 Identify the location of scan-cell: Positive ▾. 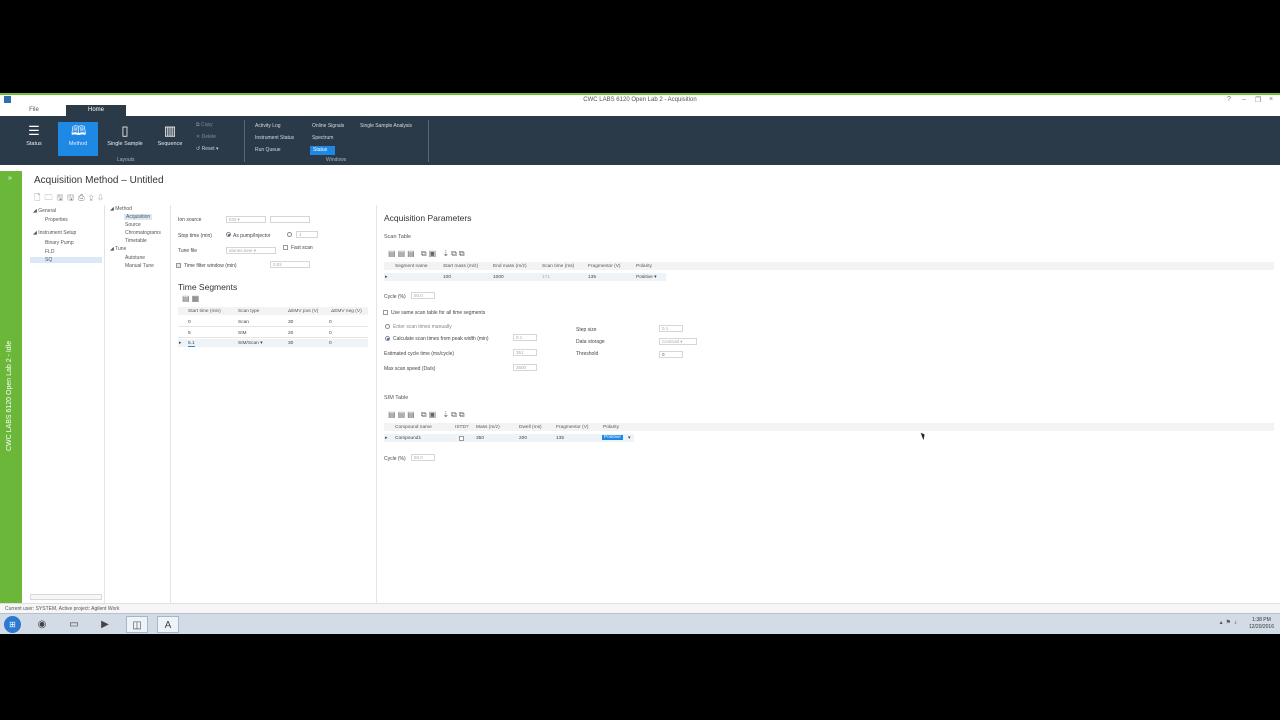
(646, 277).